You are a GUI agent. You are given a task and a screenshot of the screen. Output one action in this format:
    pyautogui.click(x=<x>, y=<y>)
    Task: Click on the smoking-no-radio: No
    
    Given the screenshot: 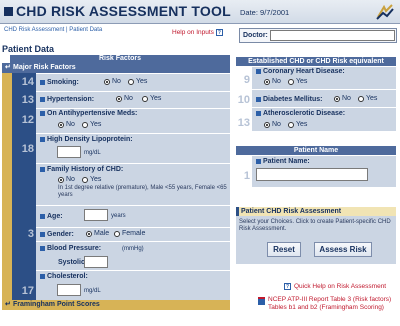 What is the action you would take?
    pyautogui.click(x=112, y=81)
    